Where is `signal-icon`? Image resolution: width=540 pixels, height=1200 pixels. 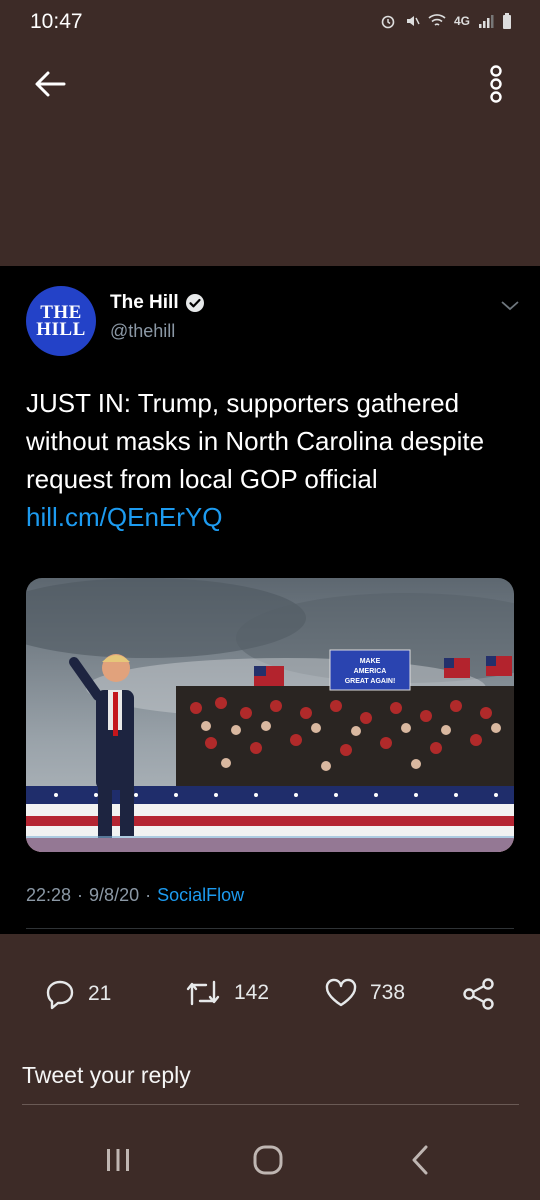 signal-icon is located at coordinates (486, 21).